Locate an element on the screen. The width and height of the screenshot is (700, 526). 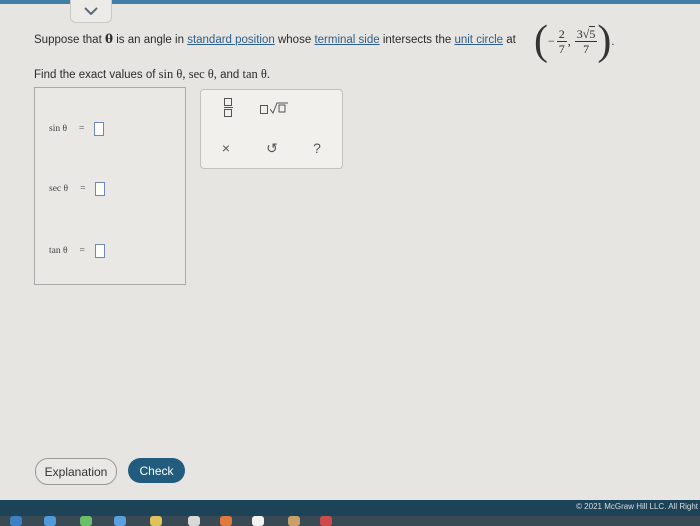
x-sign: − is located at coordinates (551, 40).